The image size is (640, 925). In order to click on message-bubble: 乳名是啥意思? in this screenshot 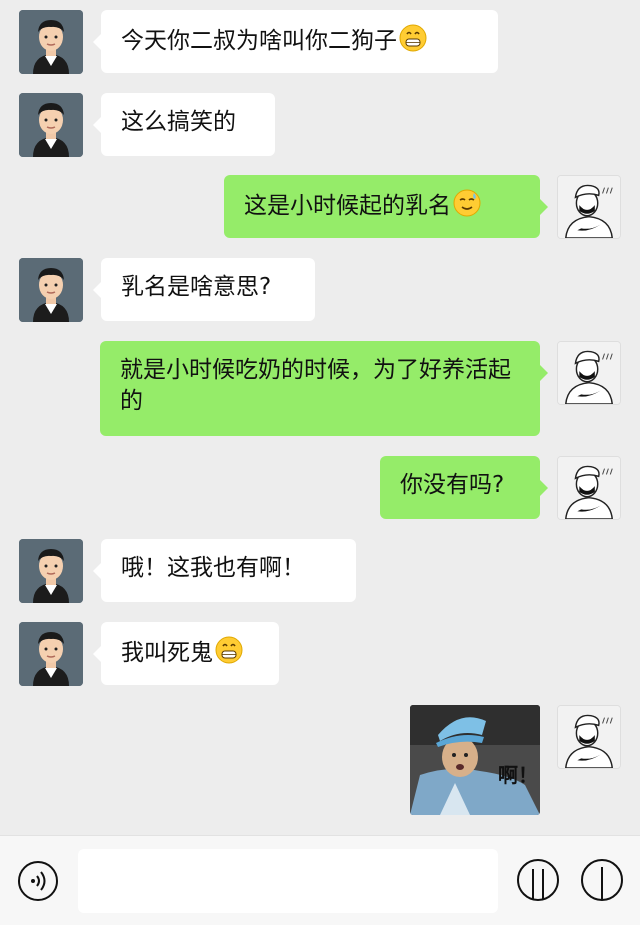, I will do `click(204, 289)`.